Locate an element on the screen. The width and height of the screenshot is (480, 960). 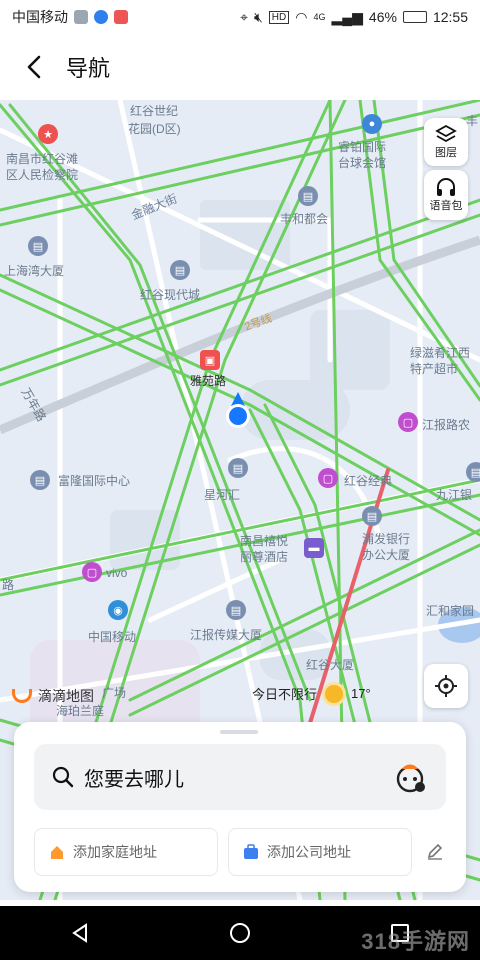
map-label: 红谷世纪 is located at coordinates (154, 111).